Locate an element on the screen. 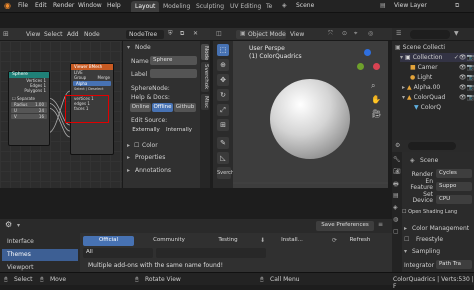 This screenshot has height=290, width=474. zoom-icon: ⌕ is located at coordinates (373, 86).